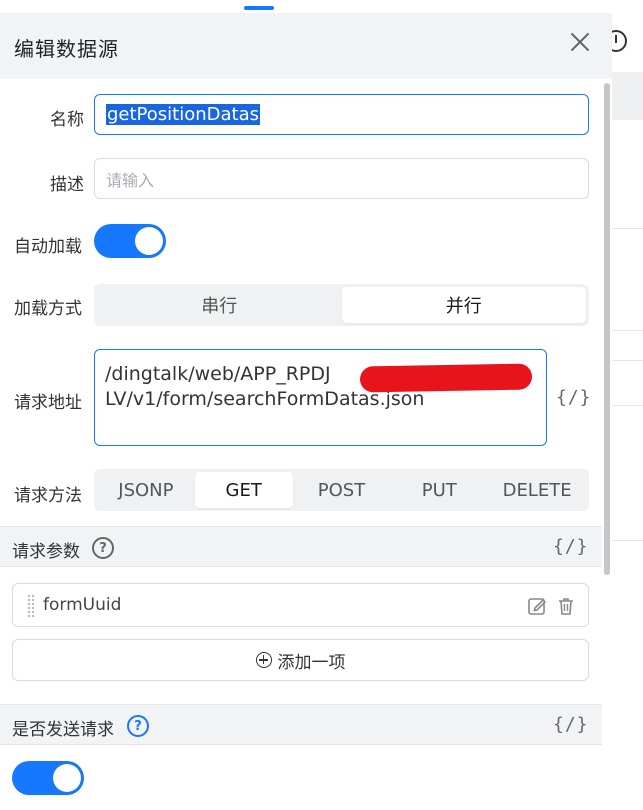 Image resolution: width=643 pixels, height=810 pixels. I want to click on auto-load-label: 自动加载, so click(48, 247).